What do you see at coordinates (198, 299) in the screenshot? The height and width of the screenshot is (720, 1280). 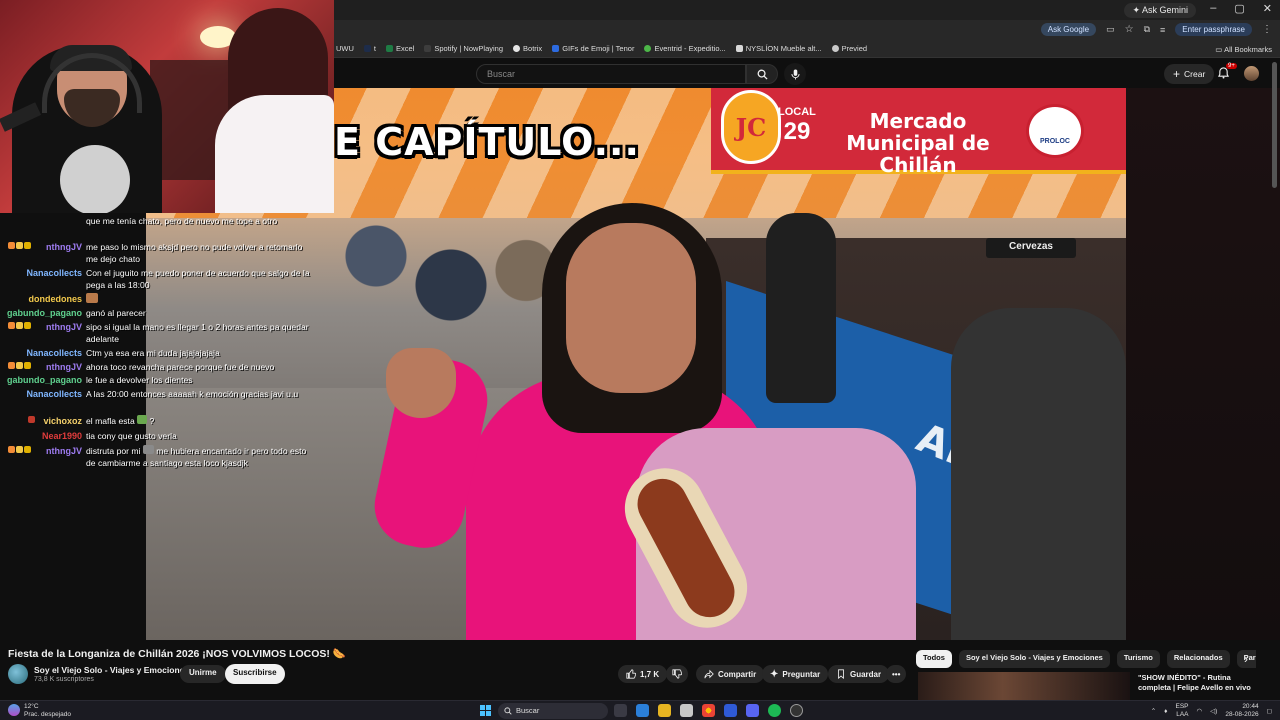 I see `chat-message-text` at bounding box center [198, 299].